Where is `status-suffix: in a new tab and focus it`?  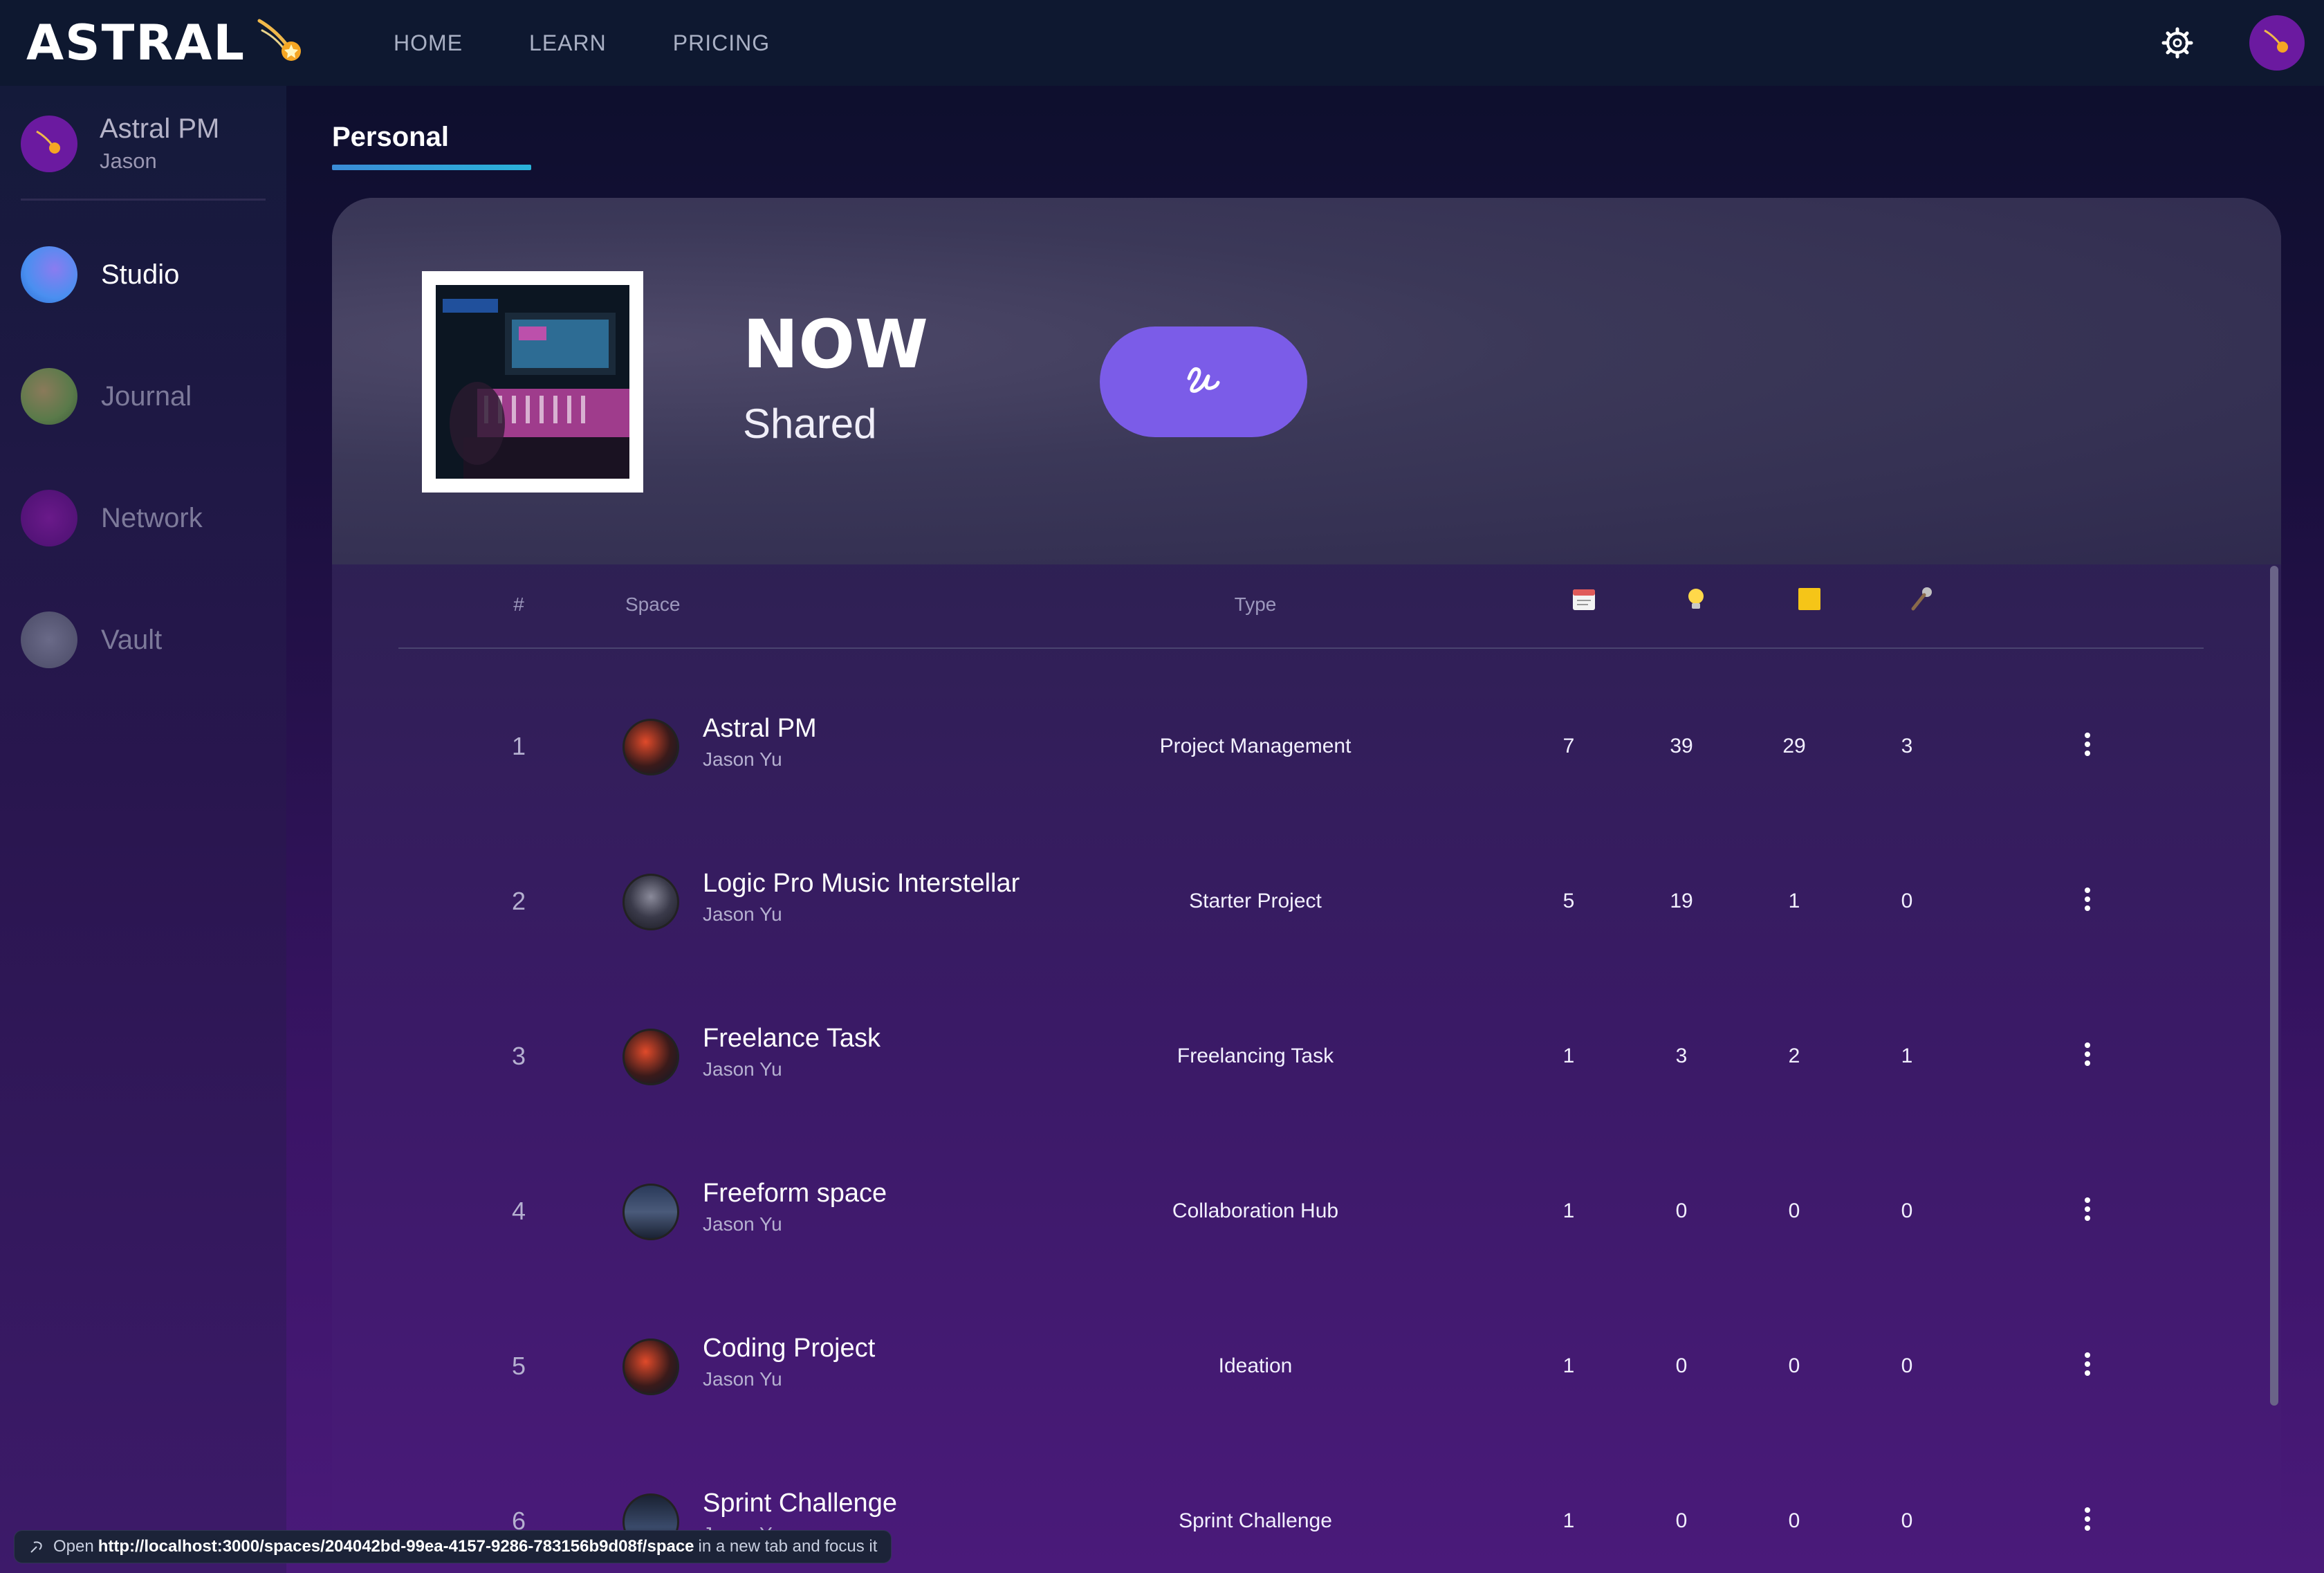 status-suffix: in a new tab and focus it is located at coordinates (788, 1547).